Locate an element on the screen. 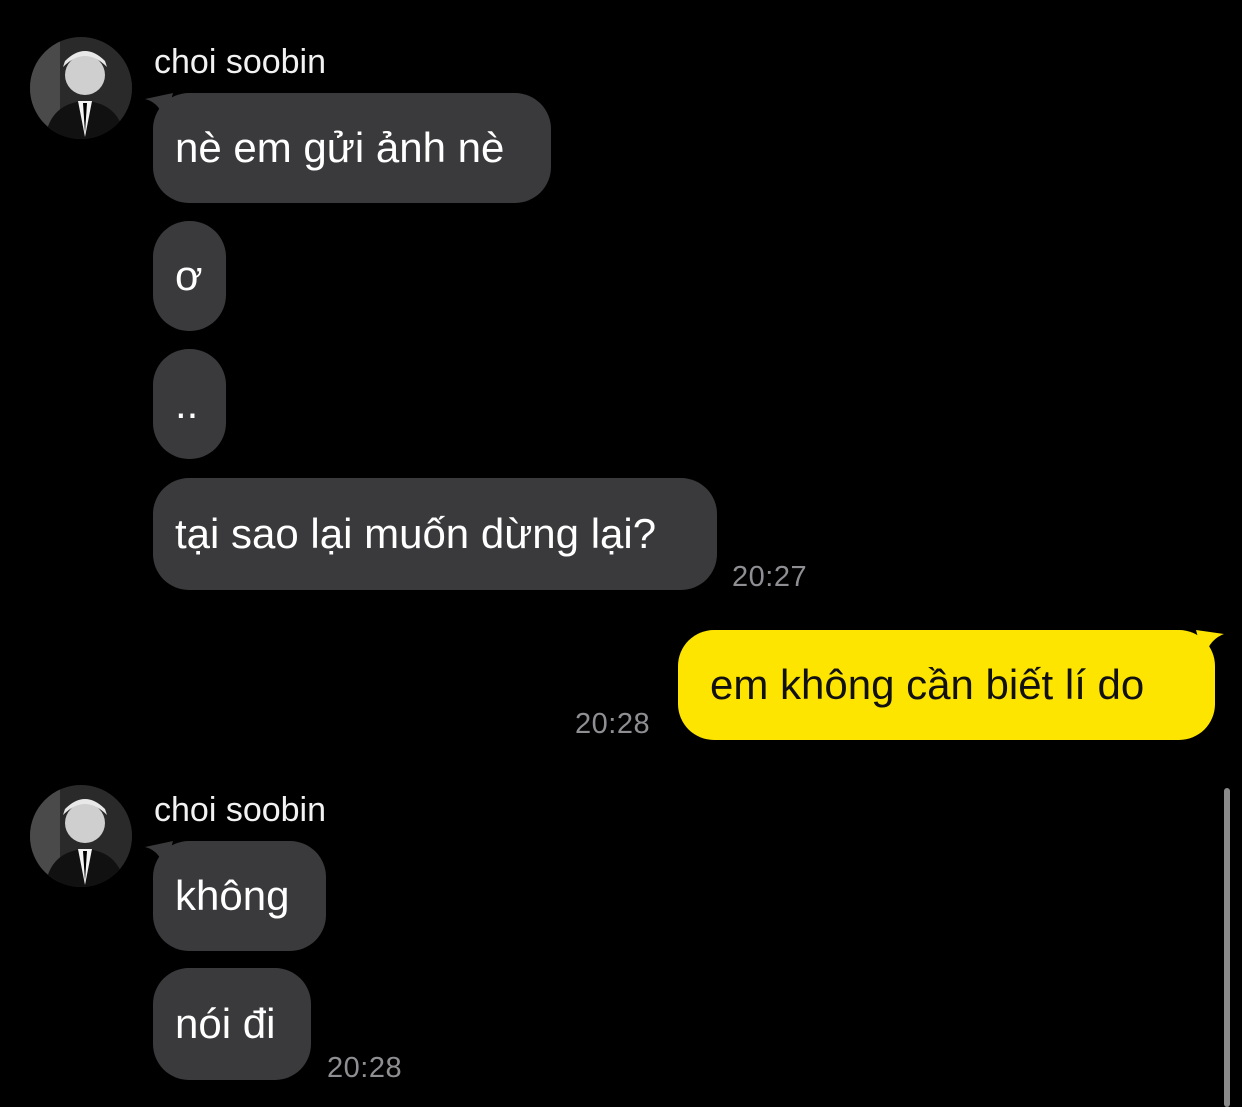 This screenshot has height=1107, width=1242. outgoing-message: em không cần biết lí do is located at coordinates (946, 685).